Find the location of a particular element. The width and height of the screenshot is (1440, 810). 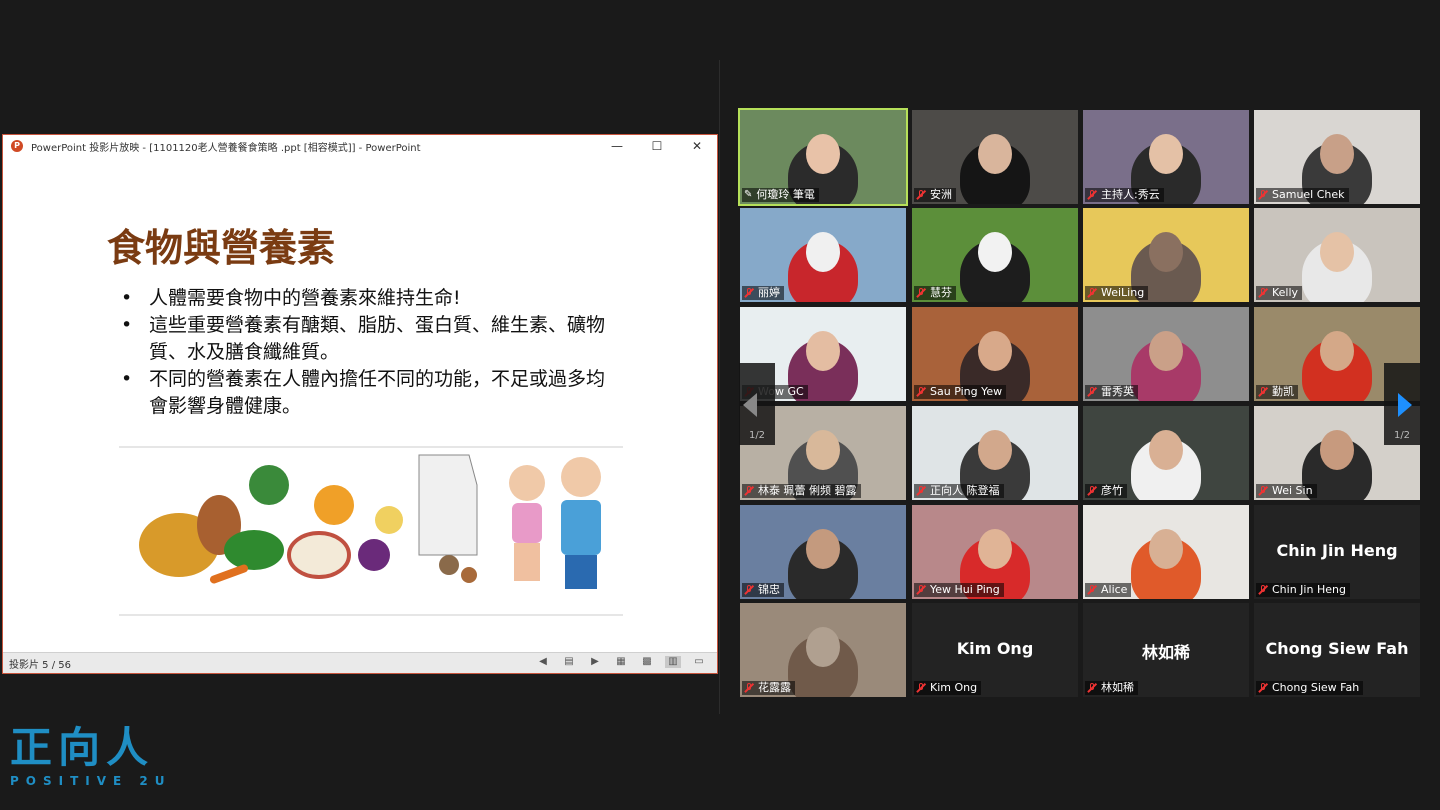

participant-name: 何瓊玲 筆電 is located at coordinates (785, 194).